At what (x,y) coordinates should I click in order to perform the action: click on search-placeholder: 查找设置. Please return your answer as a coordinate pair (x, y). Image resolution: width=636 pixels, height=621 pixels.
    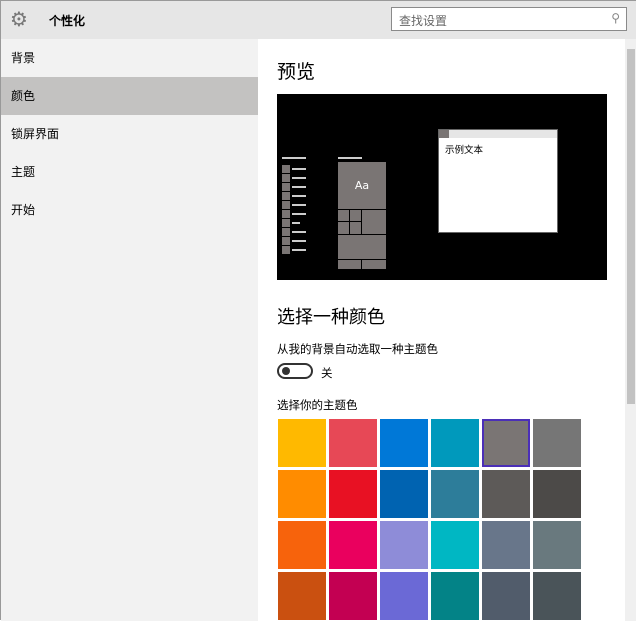
    Looking at the image, I should click on (423, 21).